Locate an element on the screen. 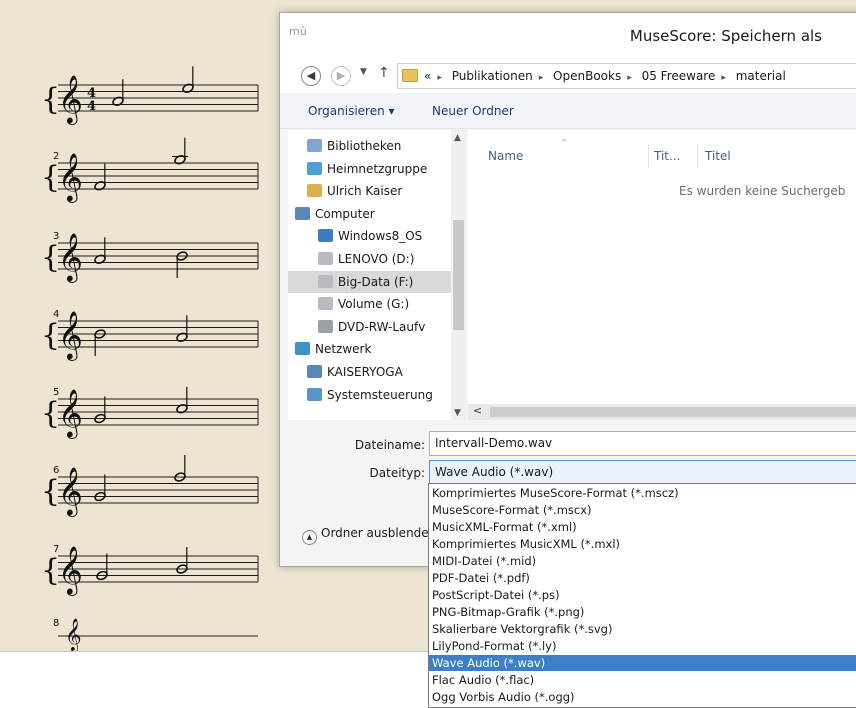 The height and width of the screenshot is (708, 856). nav-item: Big-Data (F:) is located at coordinates (369, 281).